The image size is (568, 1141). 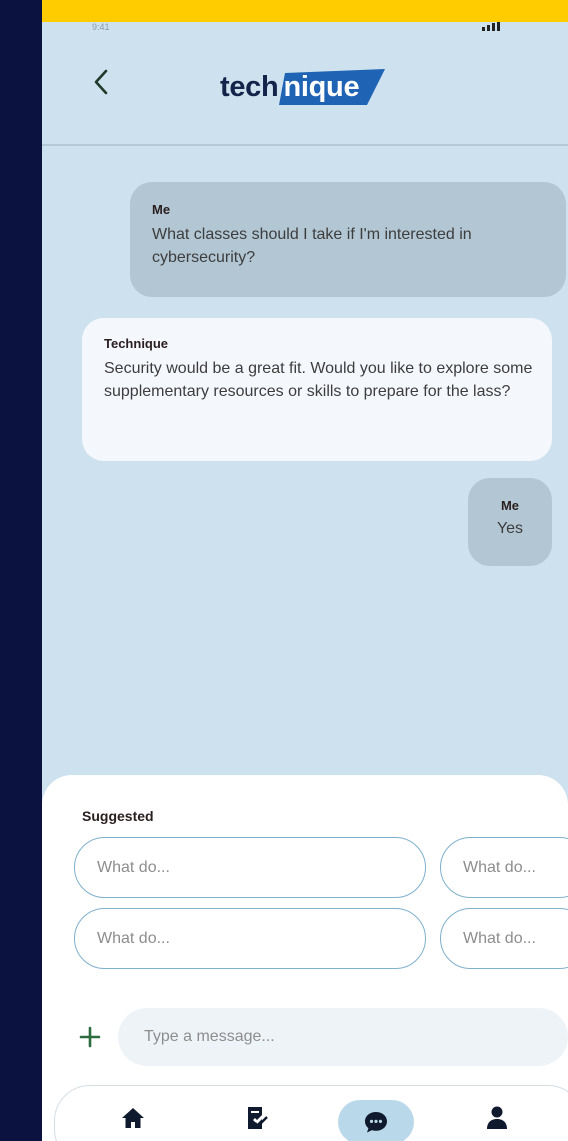 I want to click on suggested-label: Suggested, so click(x=118, y=816).